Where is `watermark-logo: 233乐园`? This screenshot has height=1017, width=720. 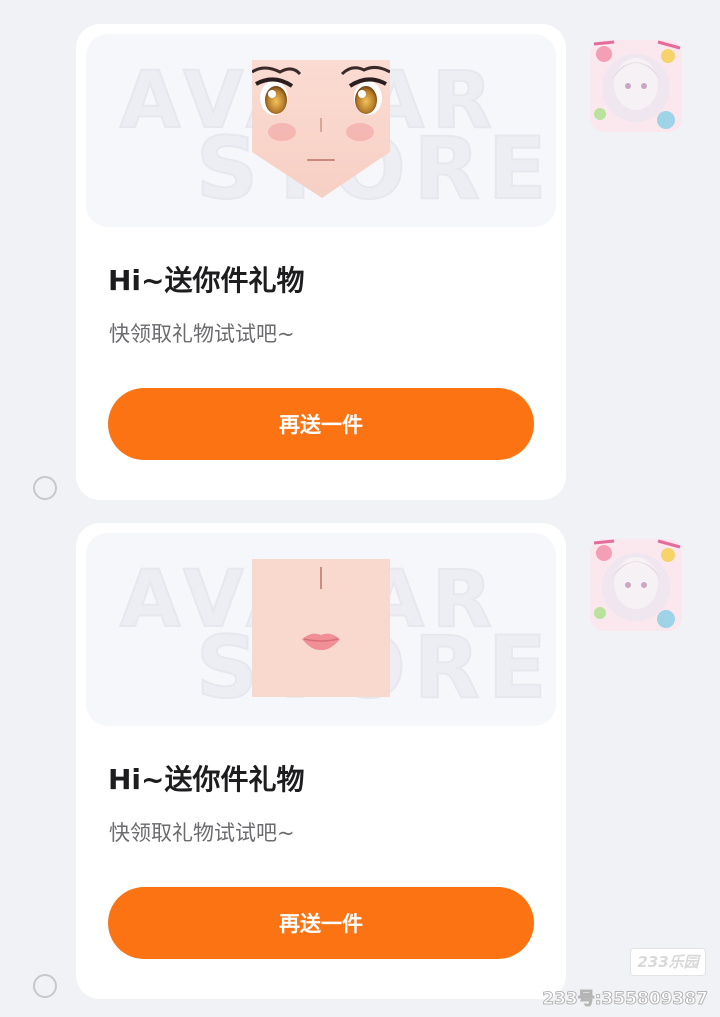 watermark-logo: 233乐园 is located at coordinates (668, 962).